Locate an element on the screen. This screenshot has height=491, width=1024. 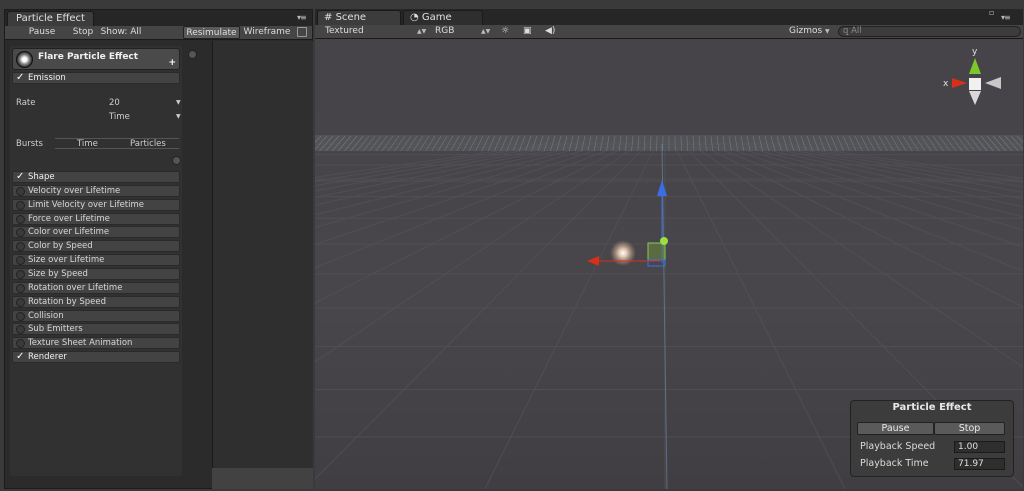
module-row: Velocity over Lifetime is located at coordinates (96, 190).